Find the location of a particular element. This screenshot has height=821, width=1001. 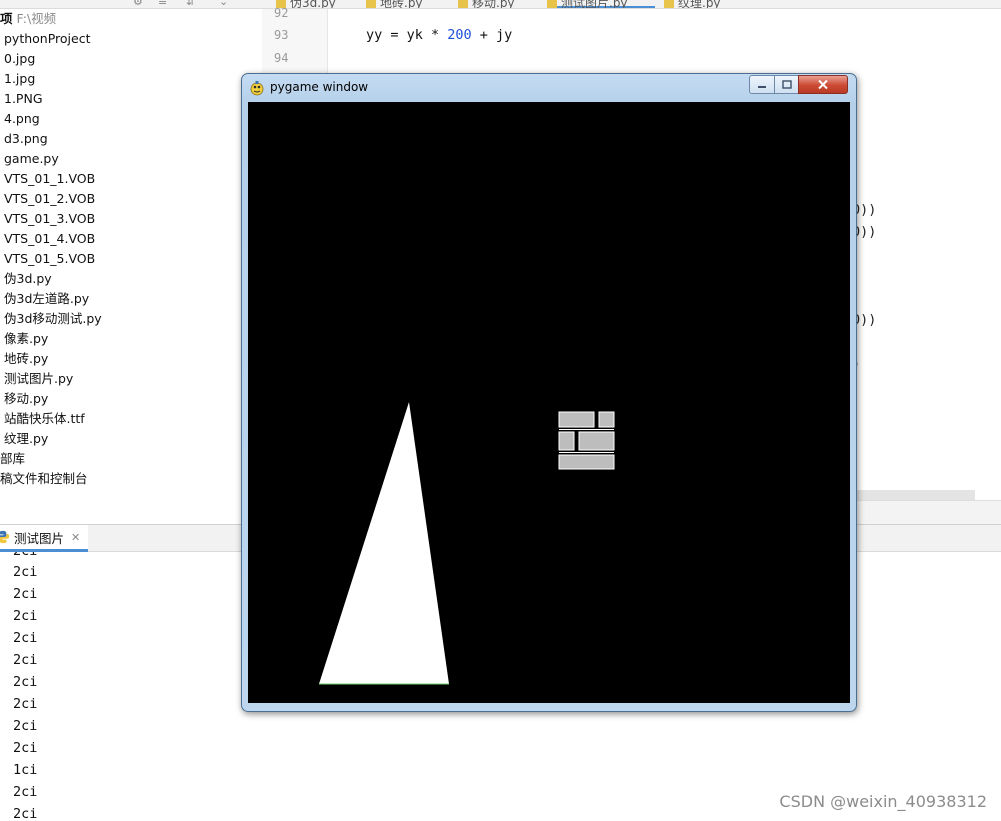

tree-item: 测试图片.py is located at coordinates (38, 379).